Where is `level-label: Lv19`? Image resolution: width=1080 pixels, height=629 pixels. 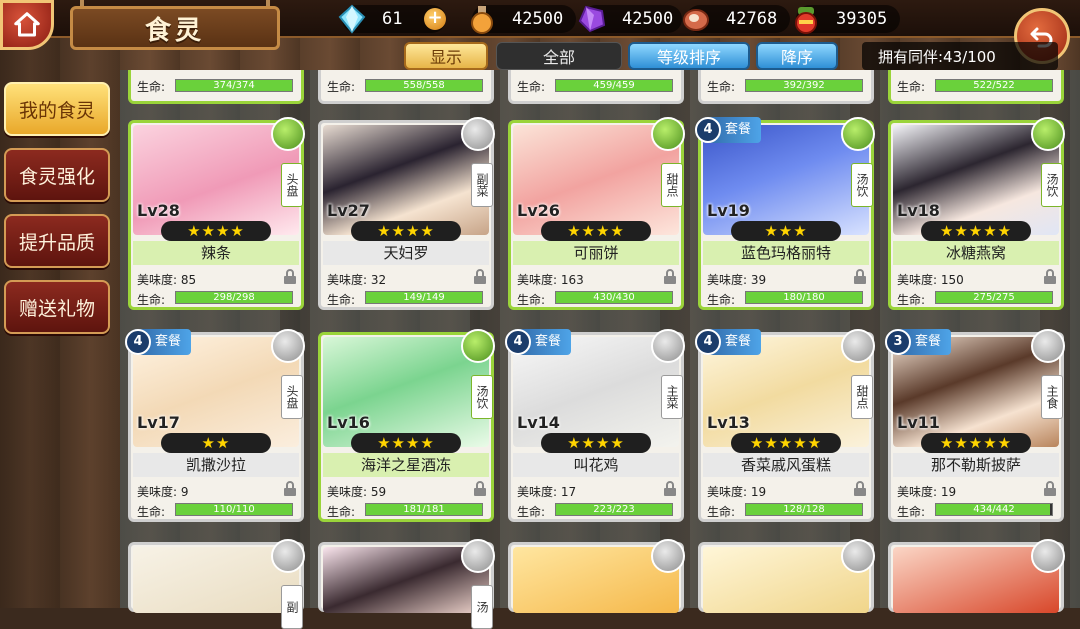 level-label: Lv19 is located at coordinates (728, 210).